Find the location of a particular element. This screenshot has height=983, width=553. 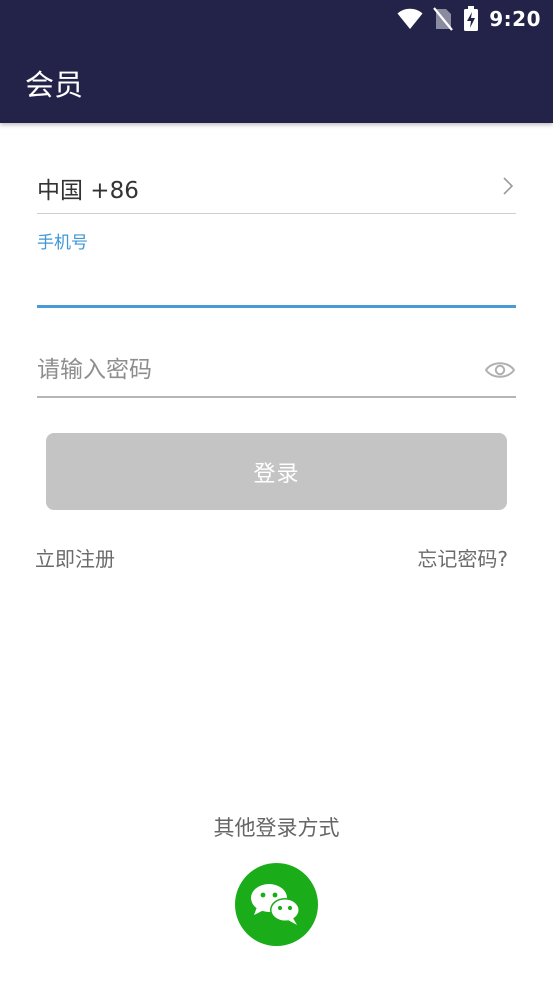

password-field is located at coordinates (276, 372).